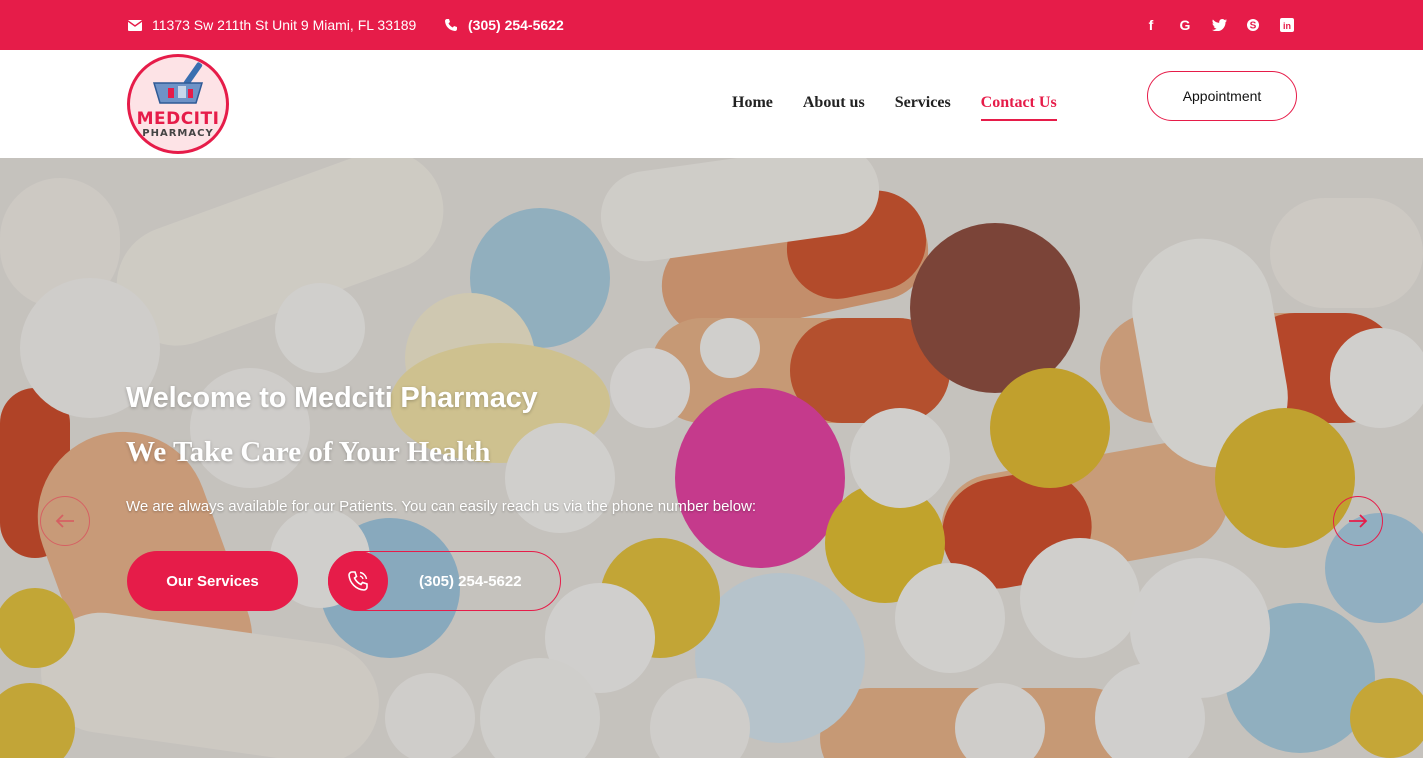 The width and height of the screenshot is (1423, 758). Describe the element at coordinates (516, 25) in the screenshot. I see `phone-text: (305) 254-5622` at that location.